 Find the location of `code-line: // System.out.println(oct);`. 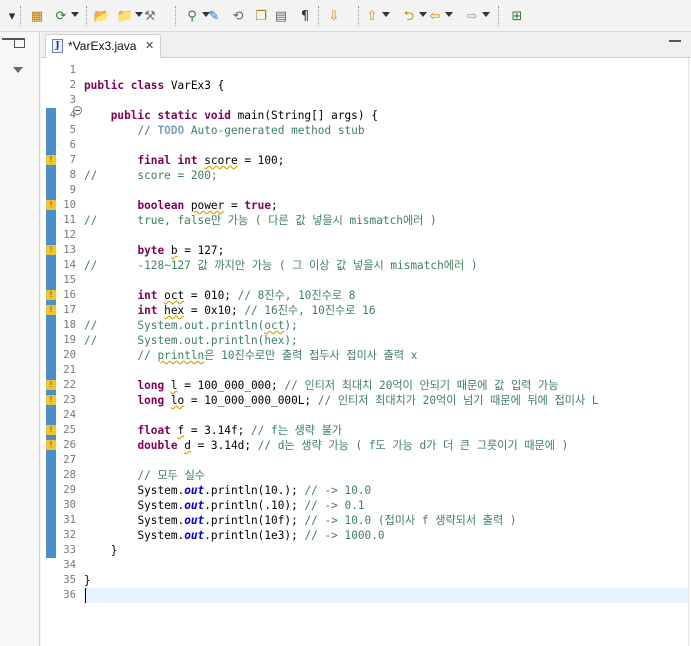

code-line: // System.out.println(oct); is located at coordinates (191, 325).